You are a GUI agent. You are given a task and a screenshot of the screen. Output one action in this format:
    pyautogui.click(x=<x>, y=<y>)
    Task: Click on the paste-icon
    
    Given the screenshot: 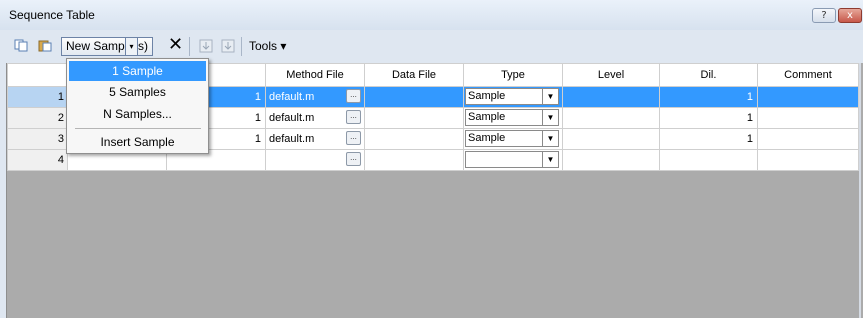 What is the action you would take?
    pyautogui.click(x=45, y=45)
    